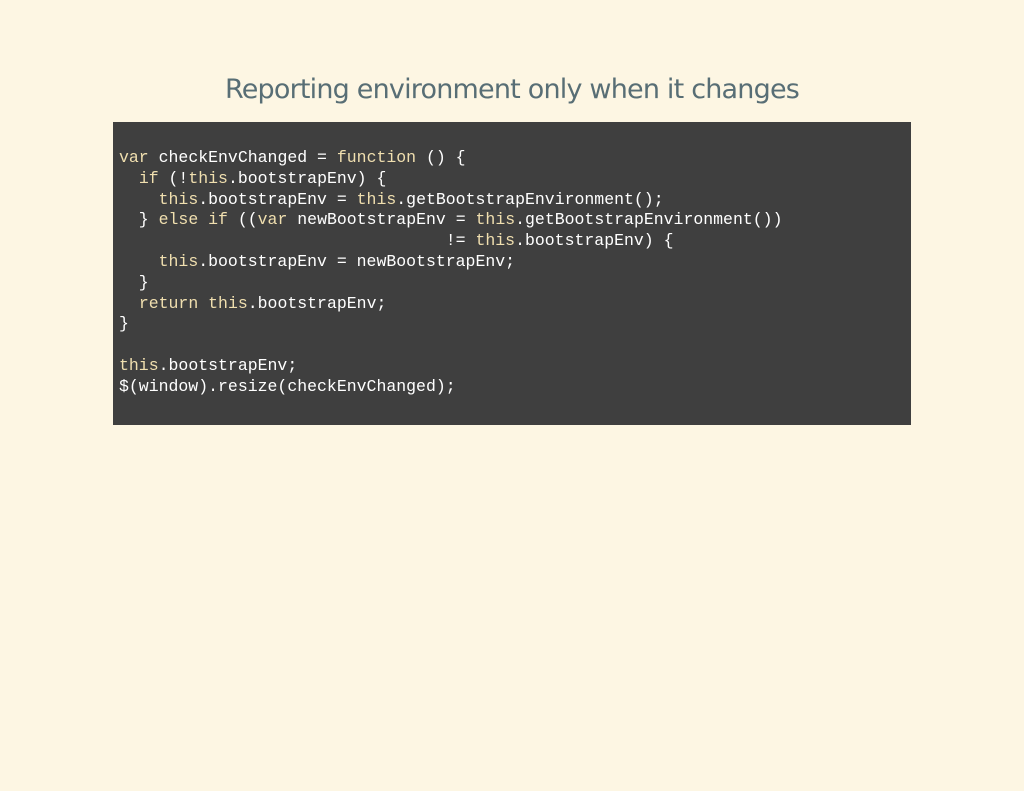 The image size is (1024, 791). Describe the element at coordinates (287, 386) in the screenshot. I see `code-text: $(window).resize(checkEnvChanged);` at that location.